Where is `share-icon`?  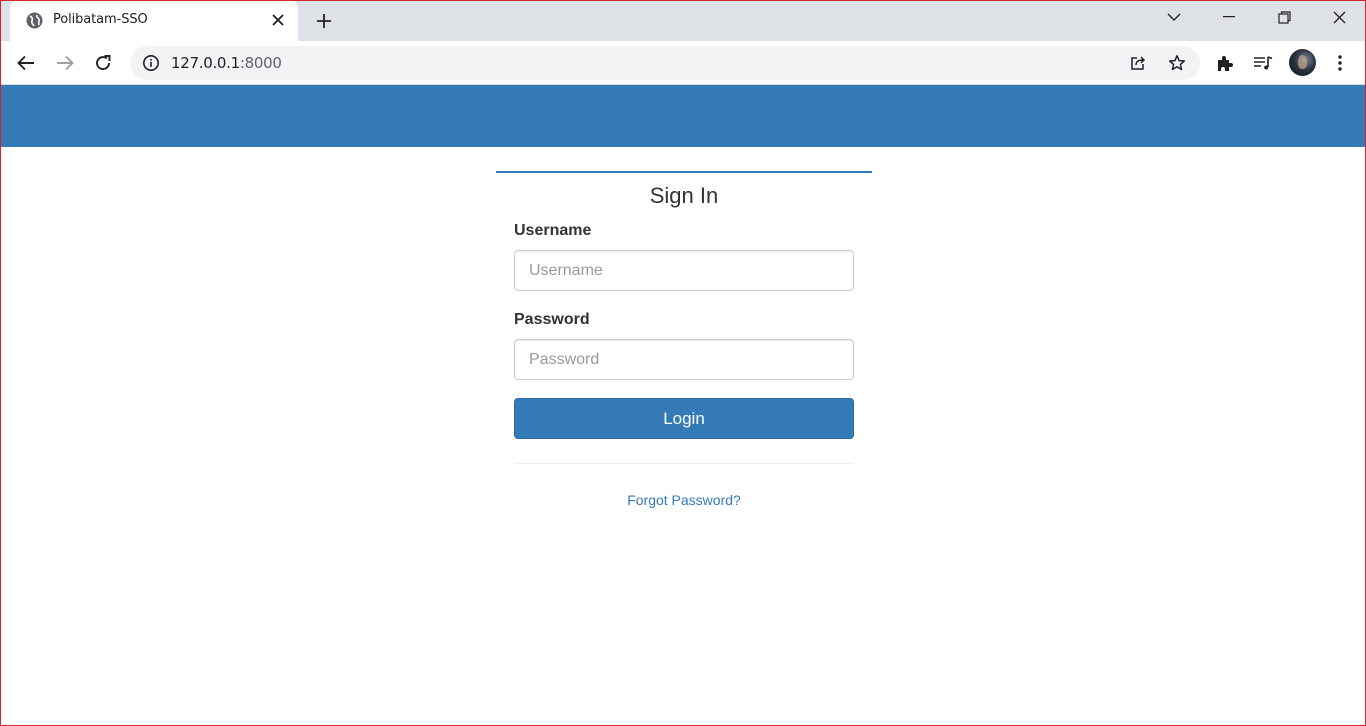 share-icon is located at coordinates (1138, 63).